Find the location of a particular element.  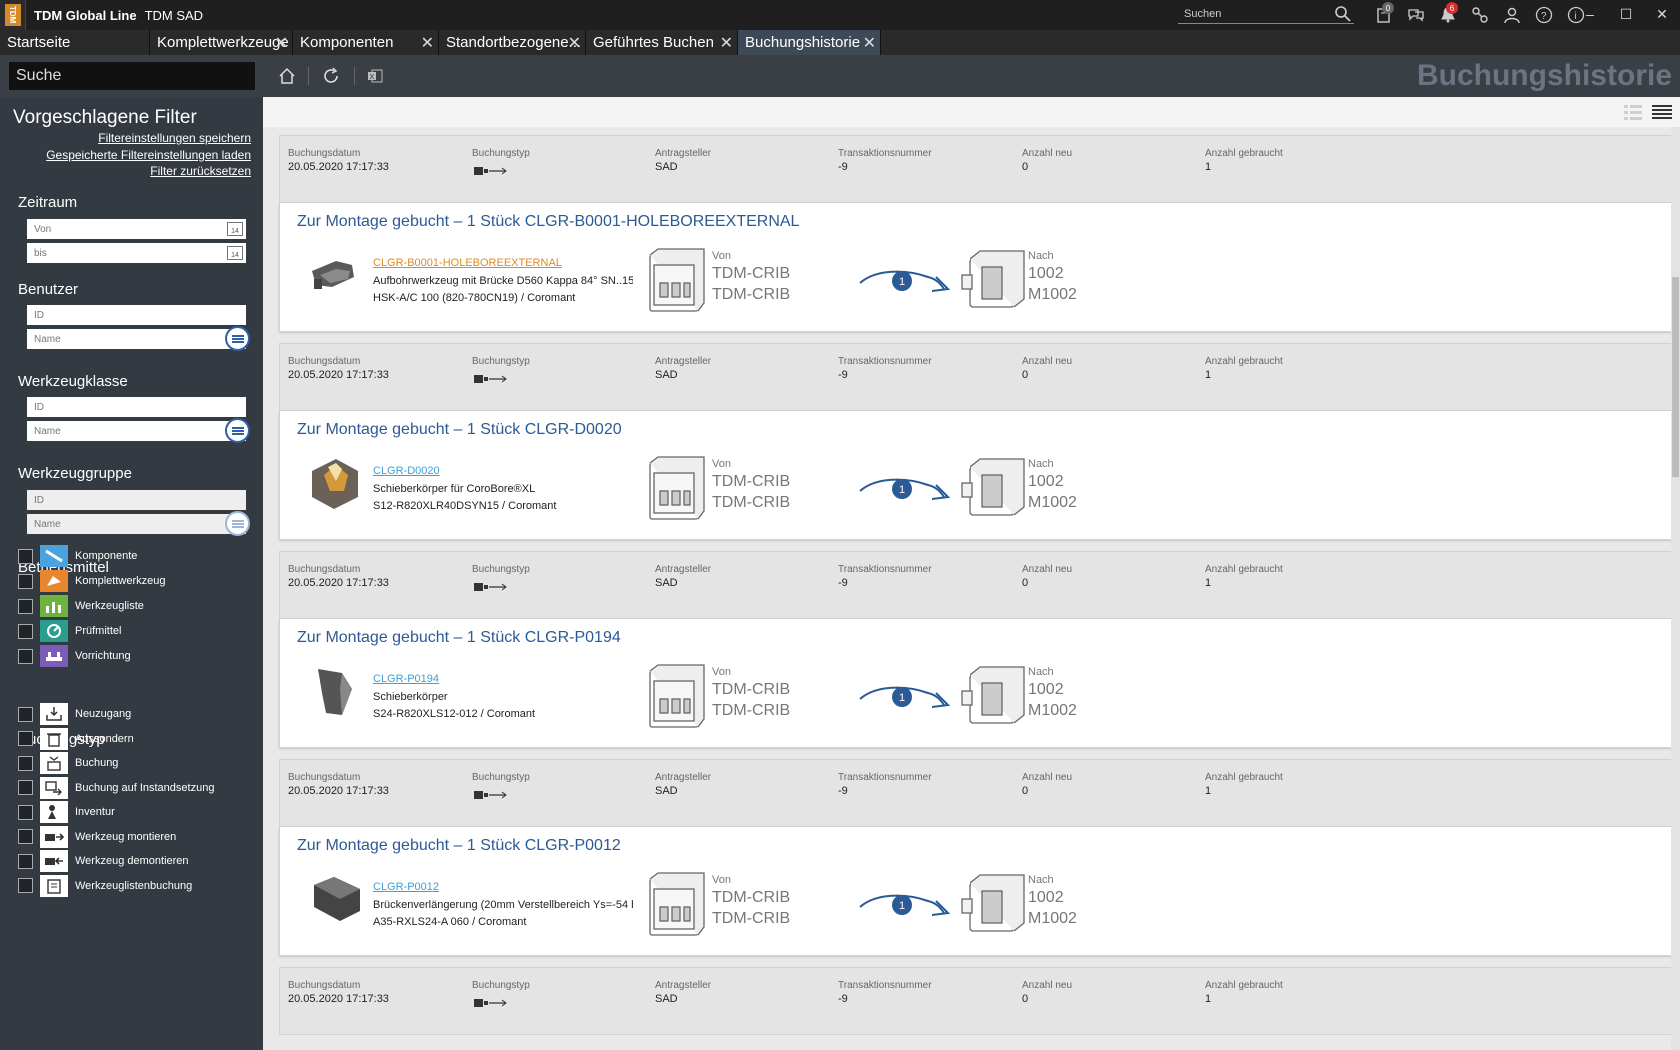

home-button is located at coordinates (287, 76).